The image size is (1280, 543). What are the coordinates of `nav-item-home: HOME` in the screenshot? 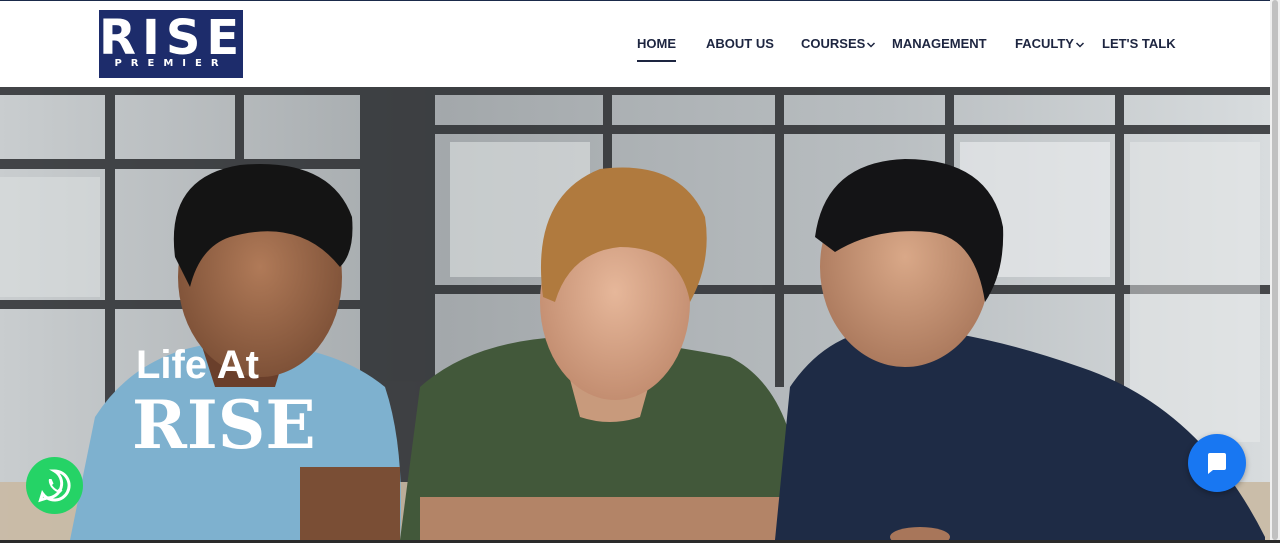 It's located at (656, 48).